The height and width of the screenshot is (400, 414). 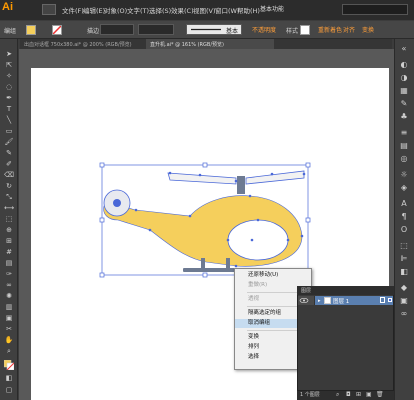 What do you see at coordinates (310, 395) in the screenshot?
I see `layers-count: 1 个图层` at bounding box center [310, 395].